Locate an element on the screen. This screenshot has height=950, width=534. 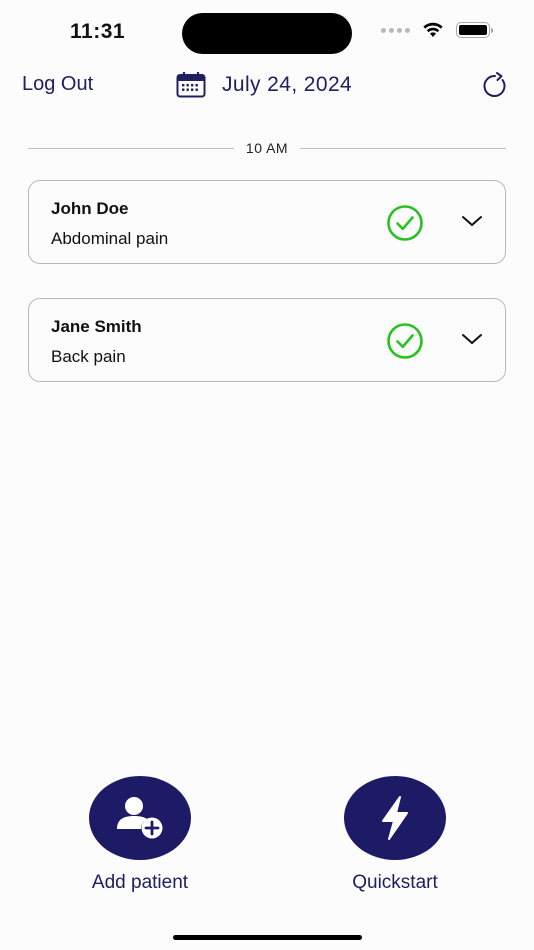
status-bar: 11:31 is located at coordinates (267, 32).